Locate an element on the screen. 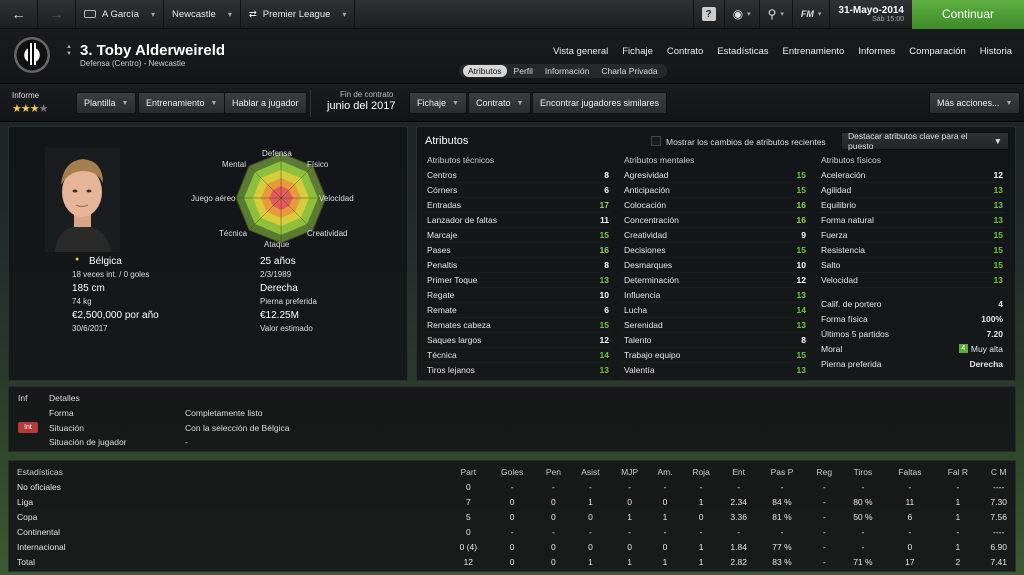 The width and height of the screenshot is (1024, 575). attribute-row: Tiros lejanos 13 is located at coordinates (518, 370).